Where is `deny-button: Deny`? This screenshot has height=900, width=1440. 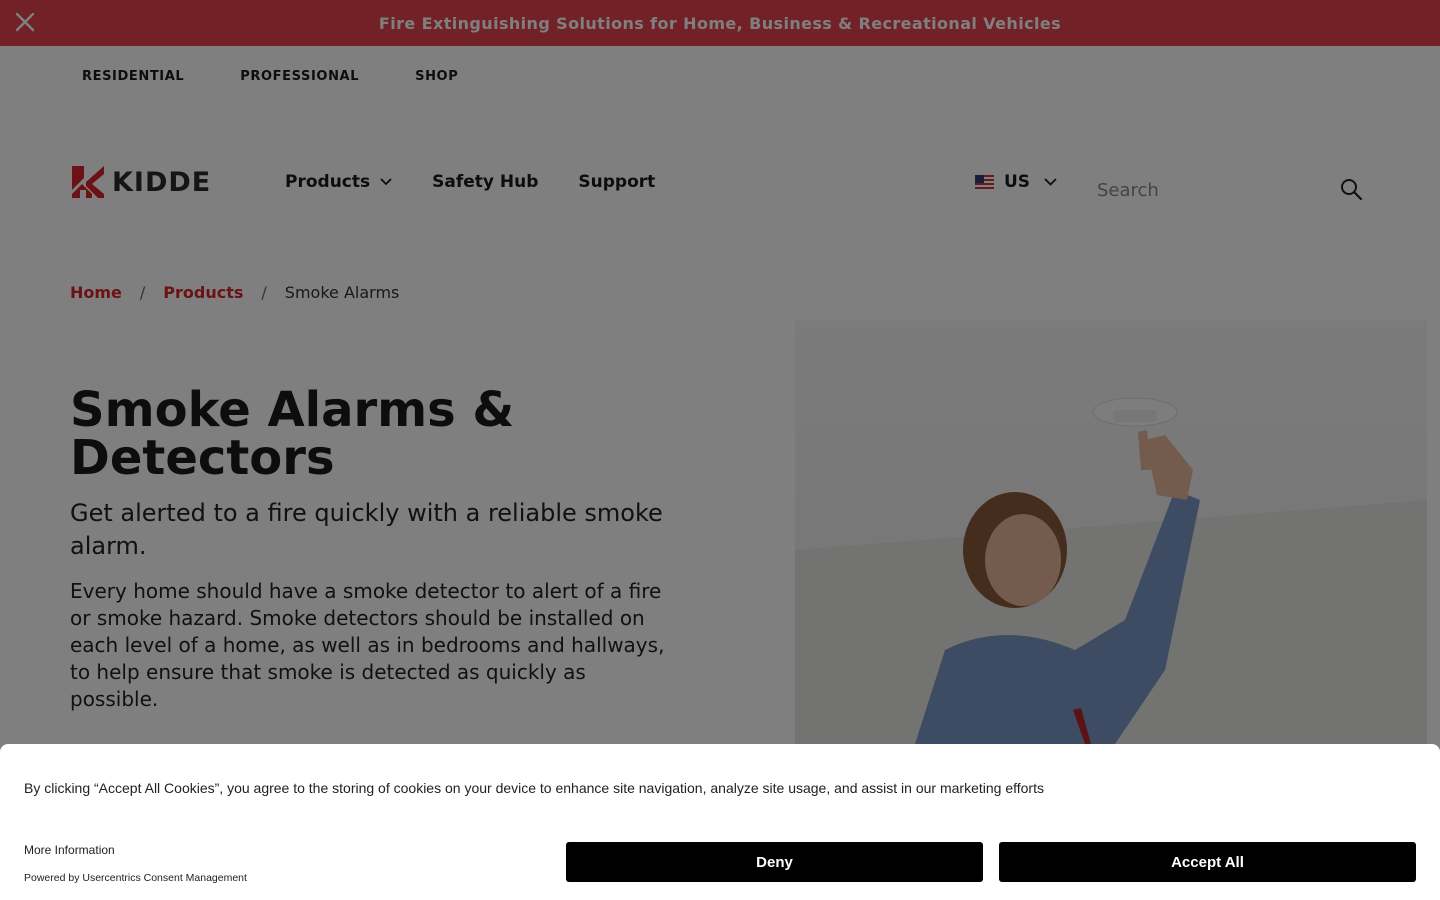
deny-button: Deny is located at coordinates (774, 862).